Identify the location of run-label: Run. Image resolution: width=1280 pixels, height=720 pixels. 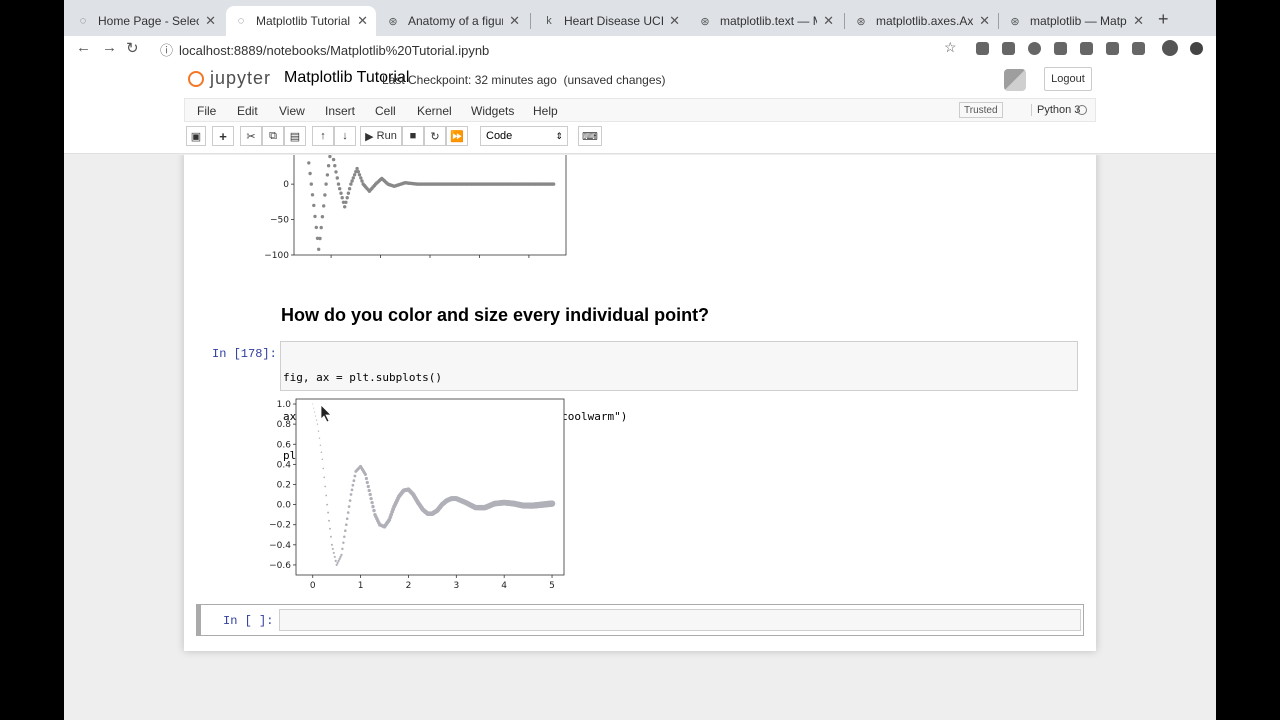
(386, 136).